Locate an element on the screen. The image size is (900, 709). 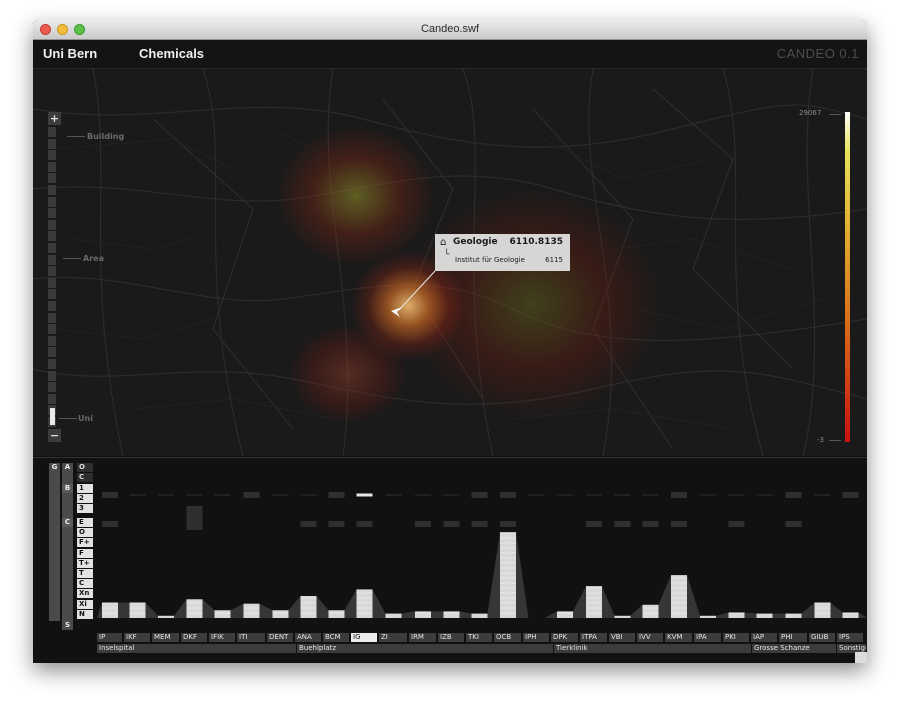
hazard-bar-iap is located at coordinates (764, 615).